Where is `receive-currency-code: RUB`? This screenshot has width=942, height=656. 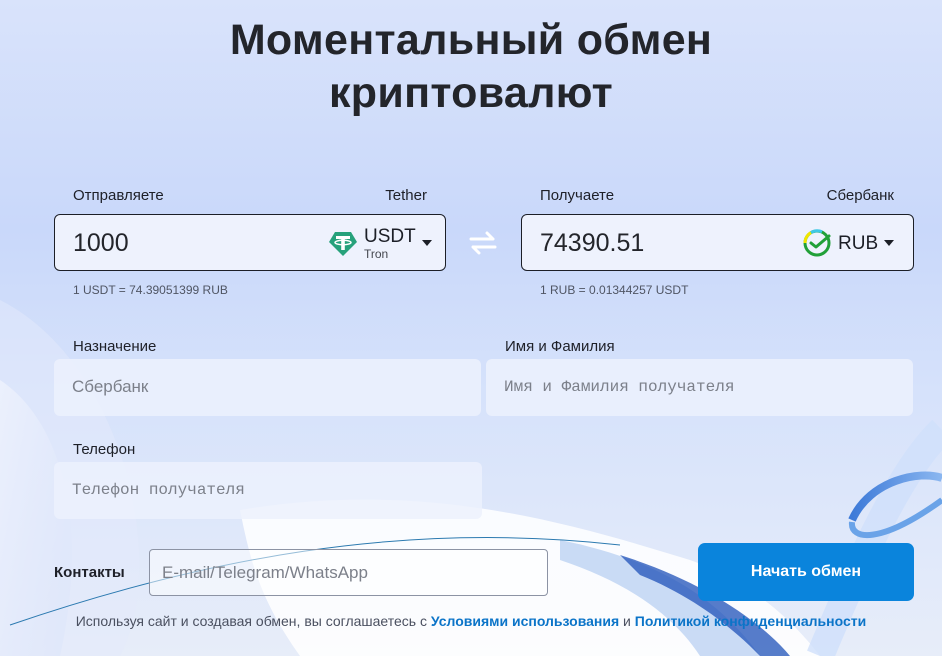
receive-currency-code: RUB is located at coordinates (858, 243).